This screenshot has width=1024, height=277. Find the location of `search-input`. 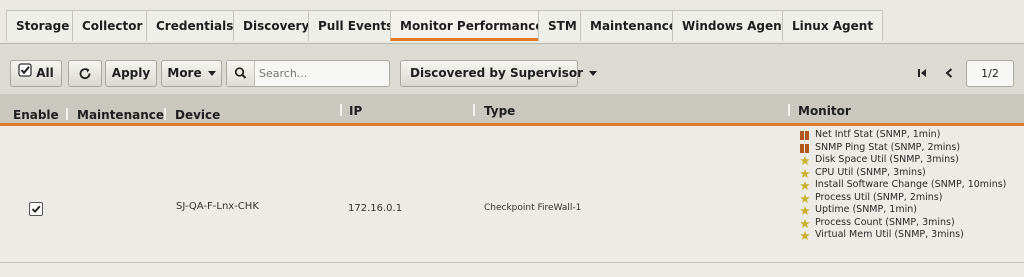

search-input is located at coordinates (321, 73).